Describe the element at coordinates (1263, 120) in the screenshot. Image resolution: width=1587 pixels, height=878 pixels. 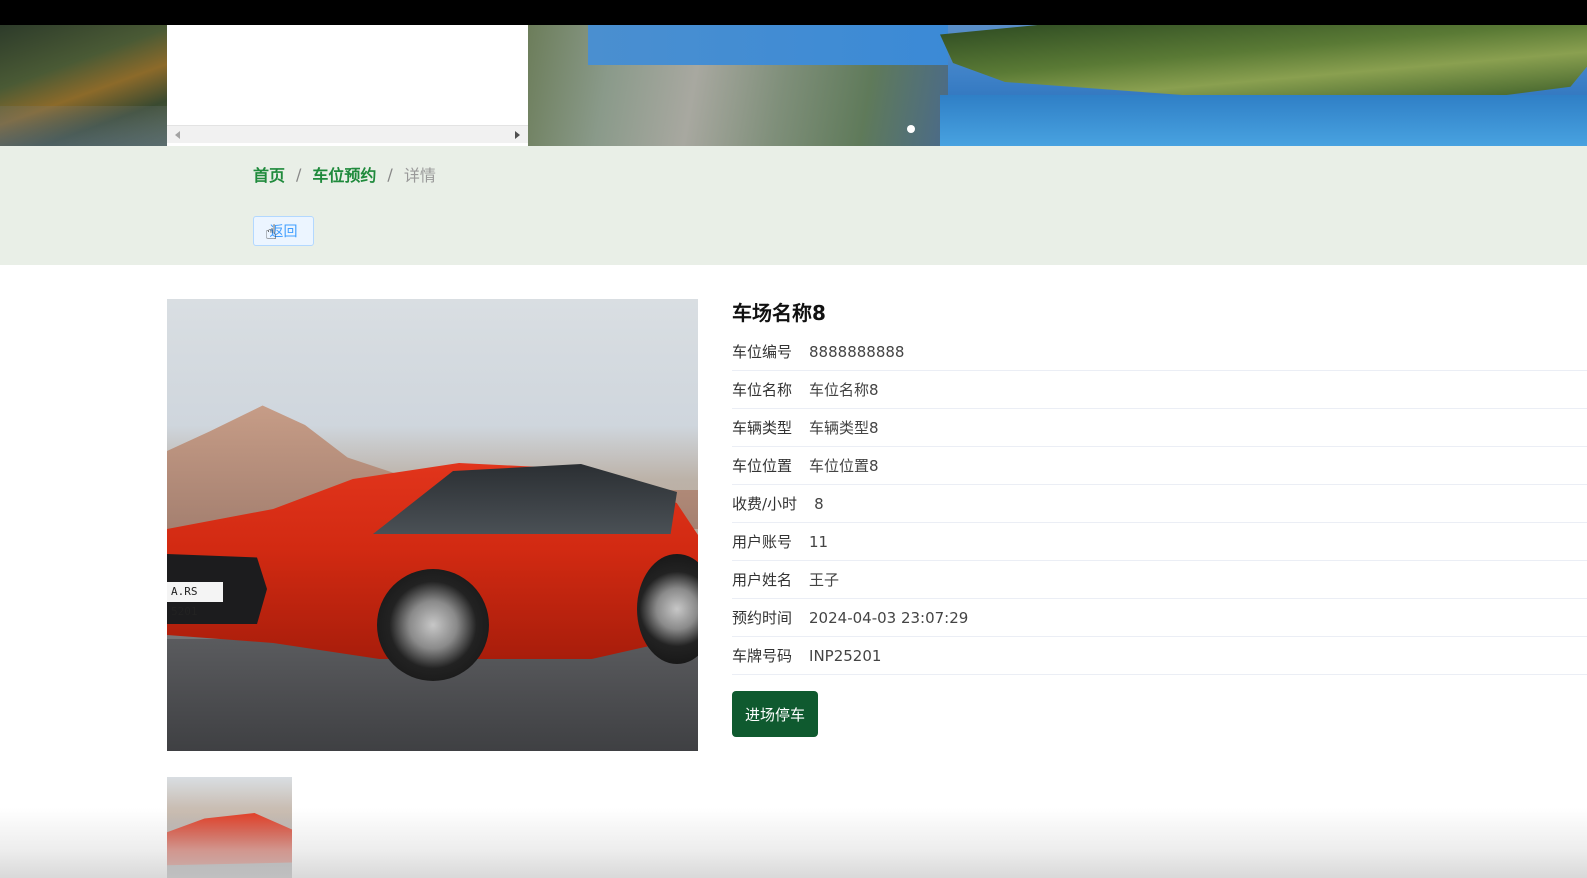
I see `banner-image-water` at that location.